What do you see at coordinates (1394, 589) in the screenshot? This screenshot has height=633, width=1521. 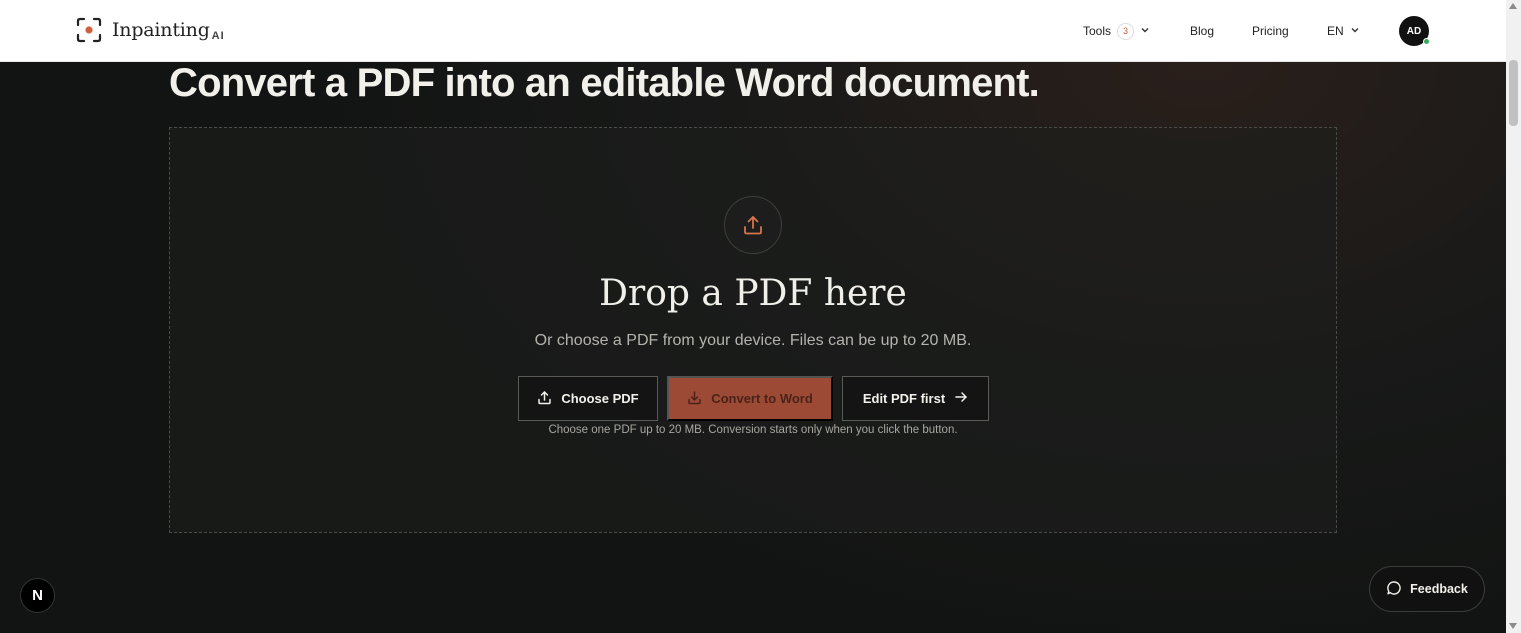 I see `chat-bubble-icon` at bounding box center [1394, 589].